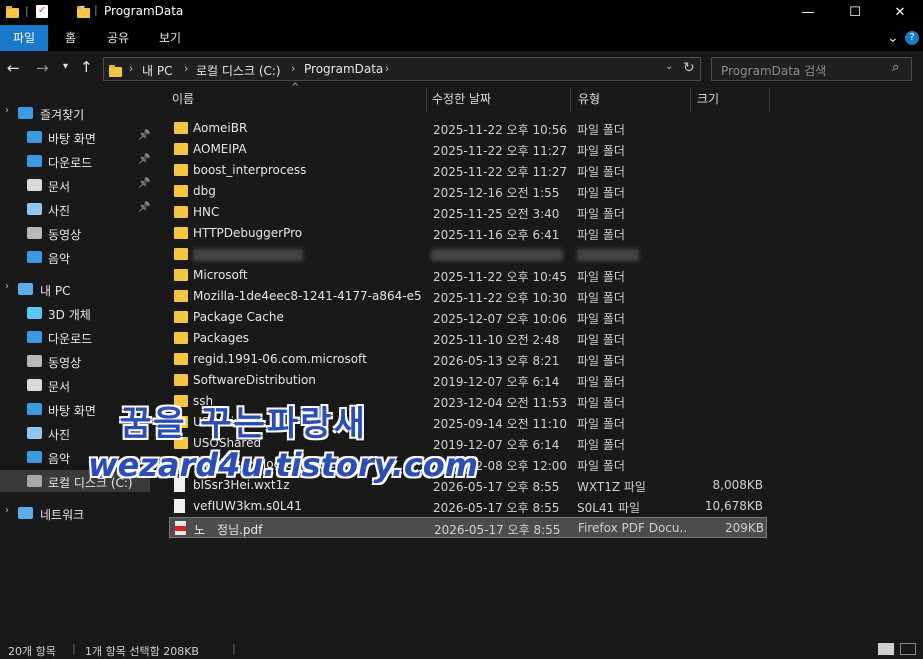  What do you see at coordinates (75, 257) in the screenshot?
I see `sidebar-item: 음악` at bounding box center [75, 257].